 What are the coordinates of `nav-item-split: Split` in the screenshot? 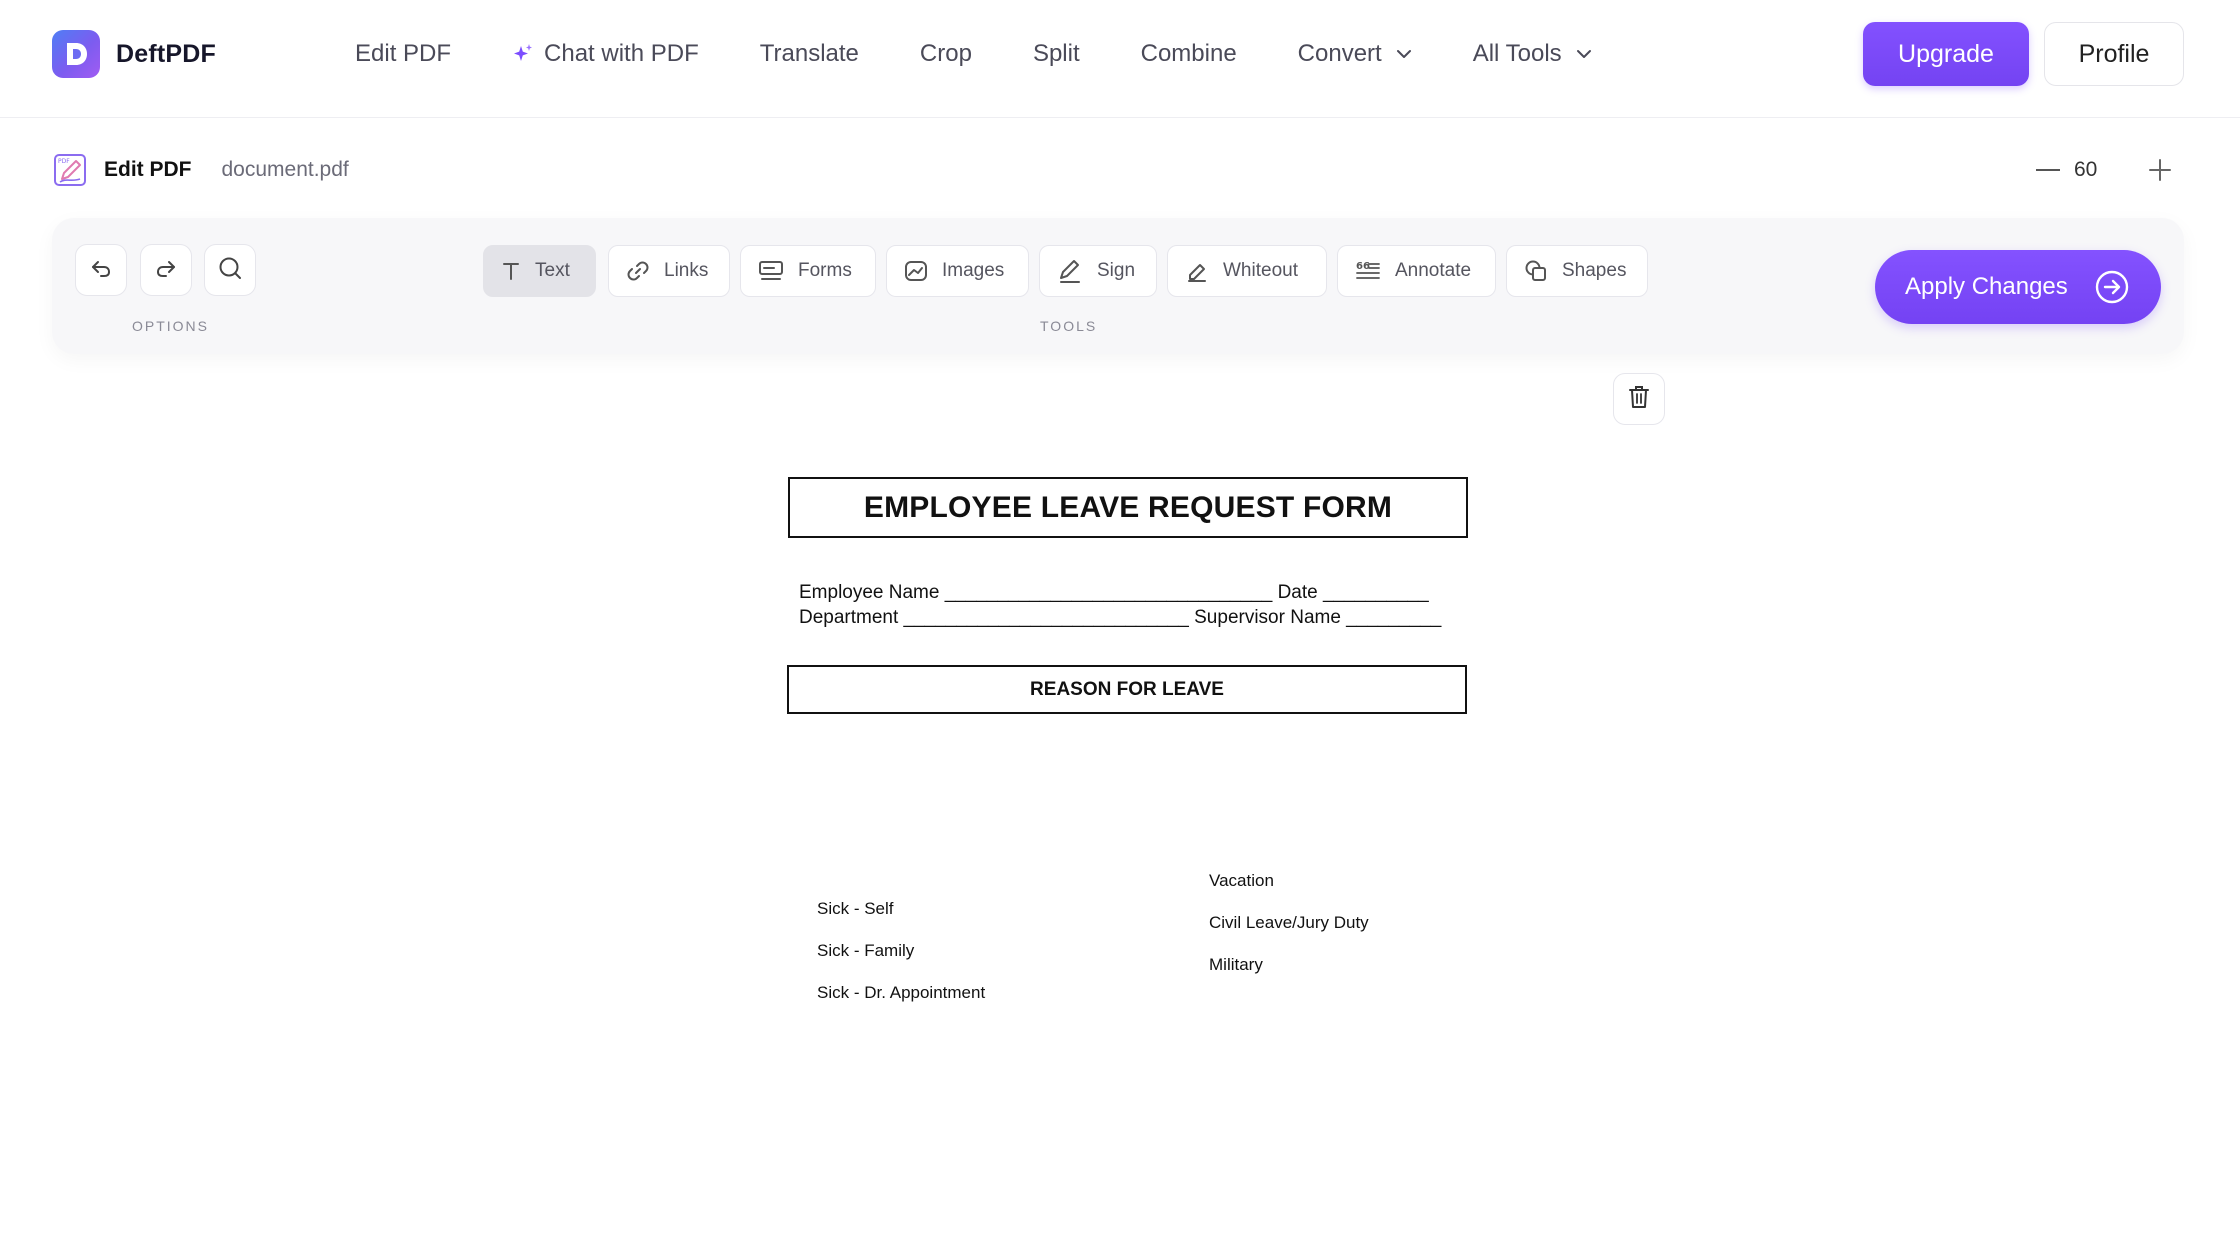 It's located at (1056, 54).